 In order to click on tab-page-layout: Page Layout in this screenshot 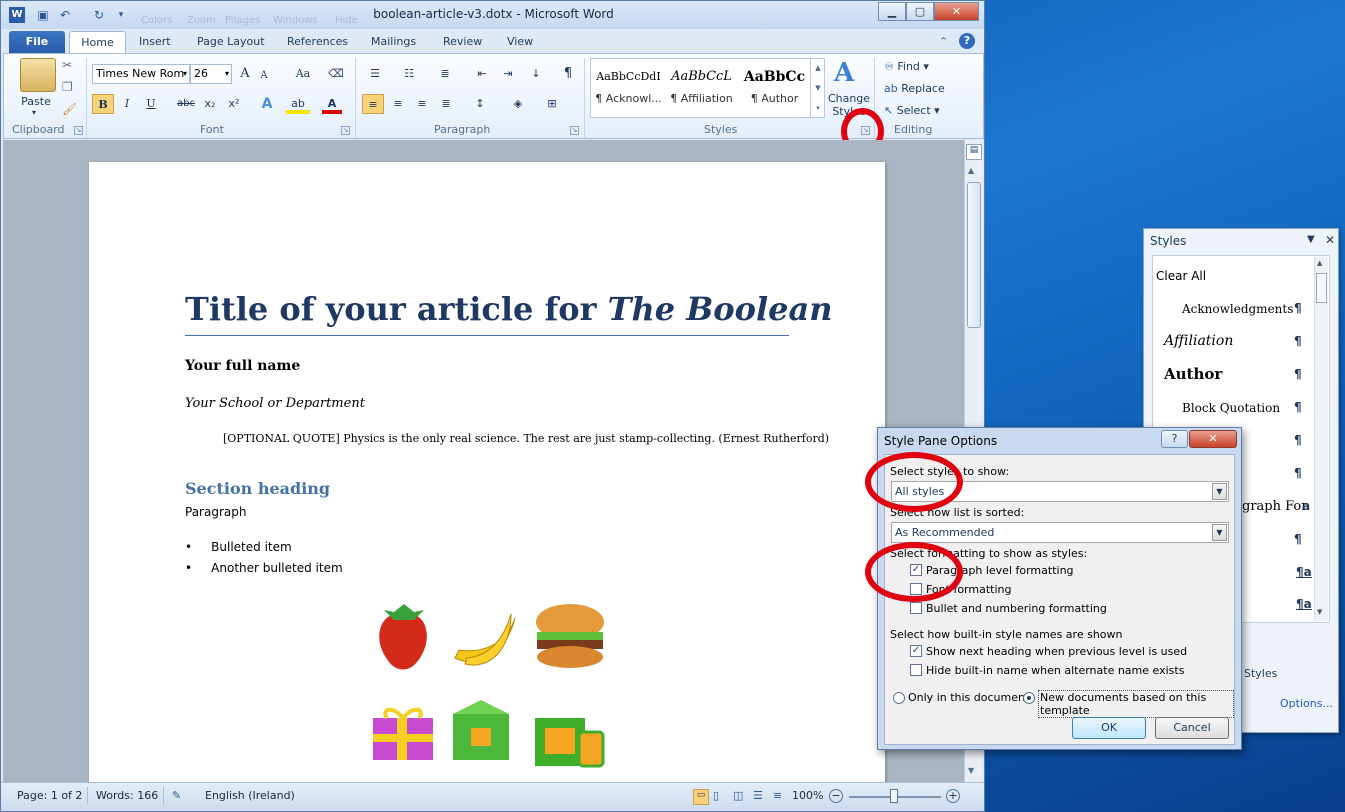, I will do `click(231, 42)`.